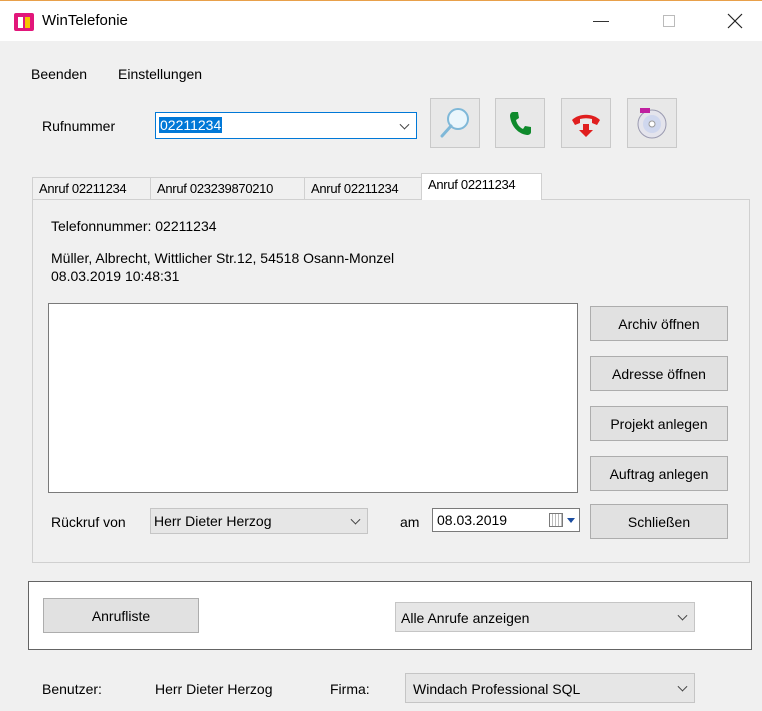 The width and height of the screenshot is (762, 711). What do you see at coordinates (465, 618) in the screenshot?
I see `call-filter-value: Alle Anrufe anzeigen` at bounding box center [465, 618].